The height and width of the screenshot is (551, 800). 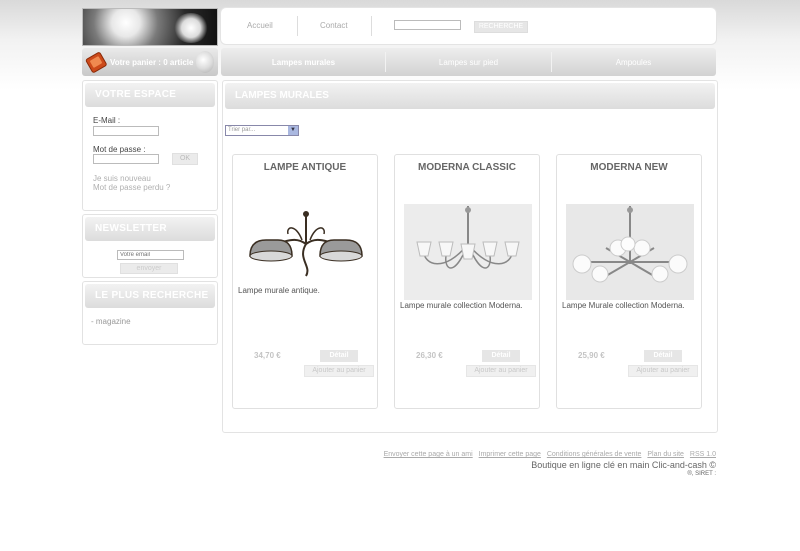 What do you see at coordinates (262, 130) in the screenshot?
I see `sort-select: Trier par... ▼` at bounding box center [262, 130].